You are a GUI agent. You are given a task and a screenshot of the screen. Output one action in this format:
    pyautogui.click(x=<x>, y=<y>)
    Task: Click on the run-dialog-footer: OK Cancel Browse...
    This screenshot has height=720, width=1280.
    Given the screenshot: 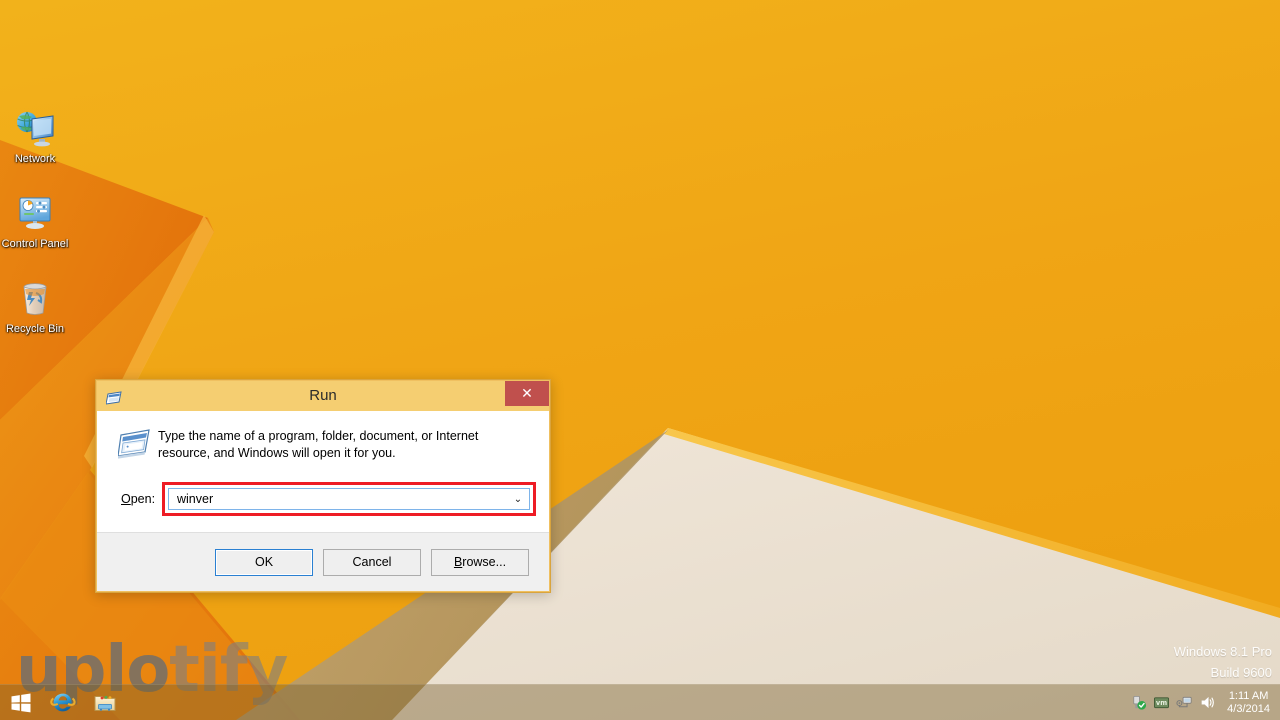 What is the action you would take?
    pyautogui.click(x=323, y=561)
    